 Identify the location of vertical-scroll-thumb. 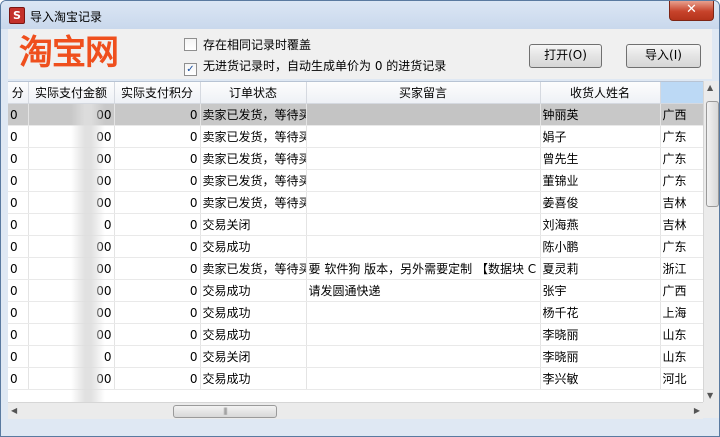
(712, 154).